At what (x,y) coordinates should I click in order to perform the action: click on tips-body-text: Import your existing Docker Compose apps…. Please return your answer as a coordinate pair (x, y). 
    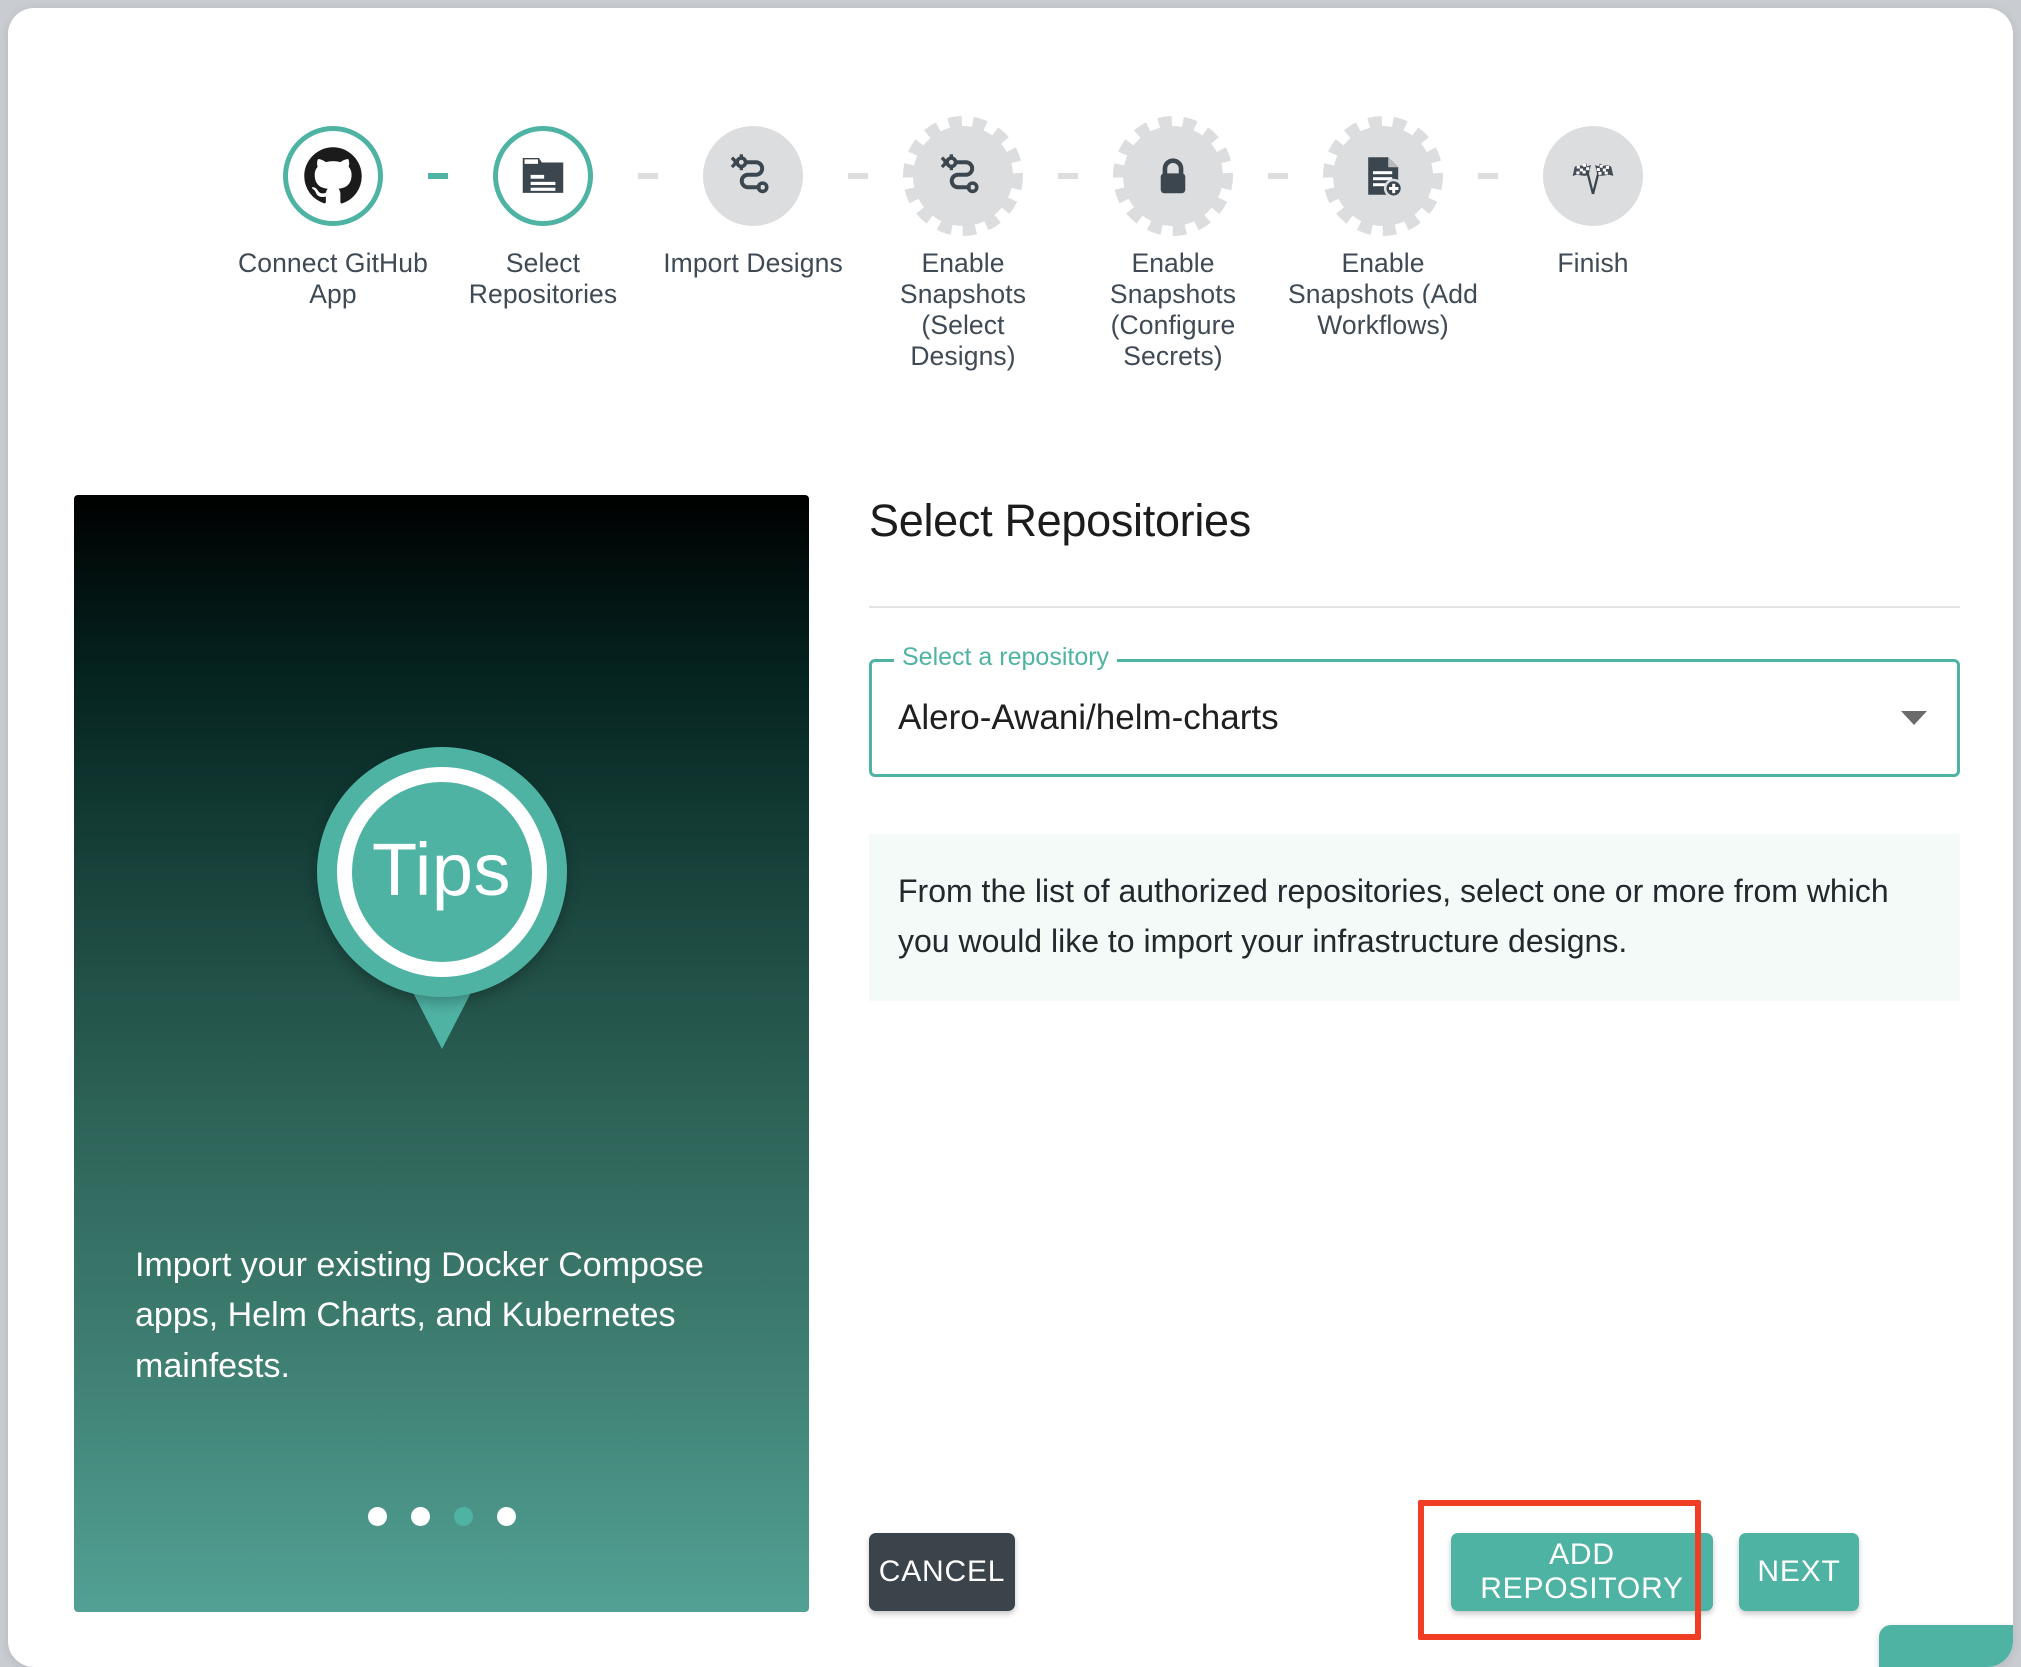
    Looking at the image, I should click on (419, 1315).